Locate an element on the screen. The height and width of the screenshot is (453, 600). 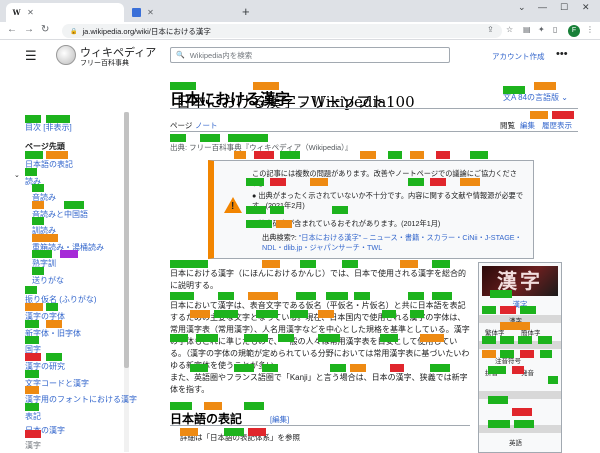
forward-arrow-icon: → is located at coordinates (29, 29).